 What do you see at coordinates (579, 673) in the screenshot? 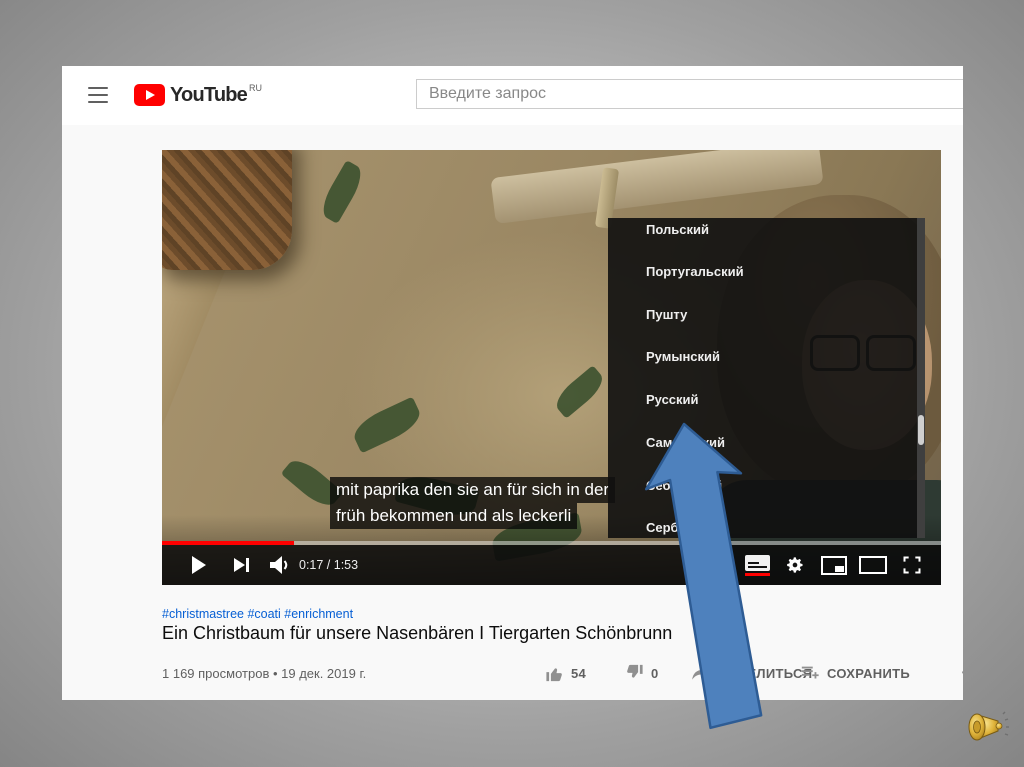
I see `like-count: 54` at bounding box center [579, 673].